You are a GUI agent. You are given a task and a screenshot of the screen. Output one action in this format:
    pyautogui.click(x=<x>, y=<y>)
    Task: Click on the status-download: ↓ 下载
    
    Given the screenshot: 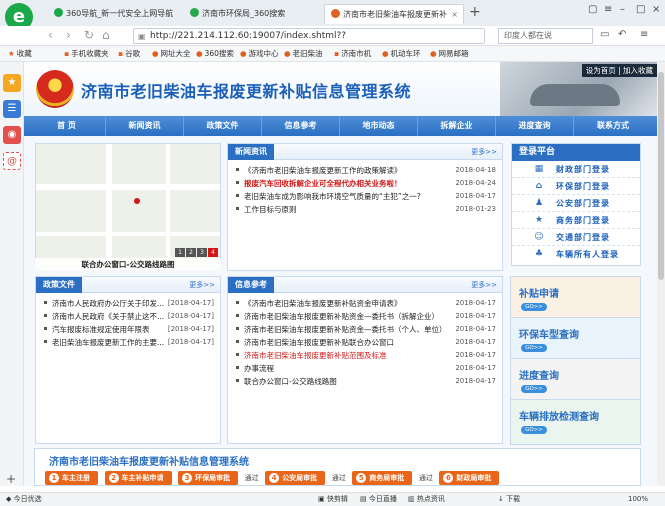 What is the action you would take?
    pyautogui.click(x=509, y=499)
    